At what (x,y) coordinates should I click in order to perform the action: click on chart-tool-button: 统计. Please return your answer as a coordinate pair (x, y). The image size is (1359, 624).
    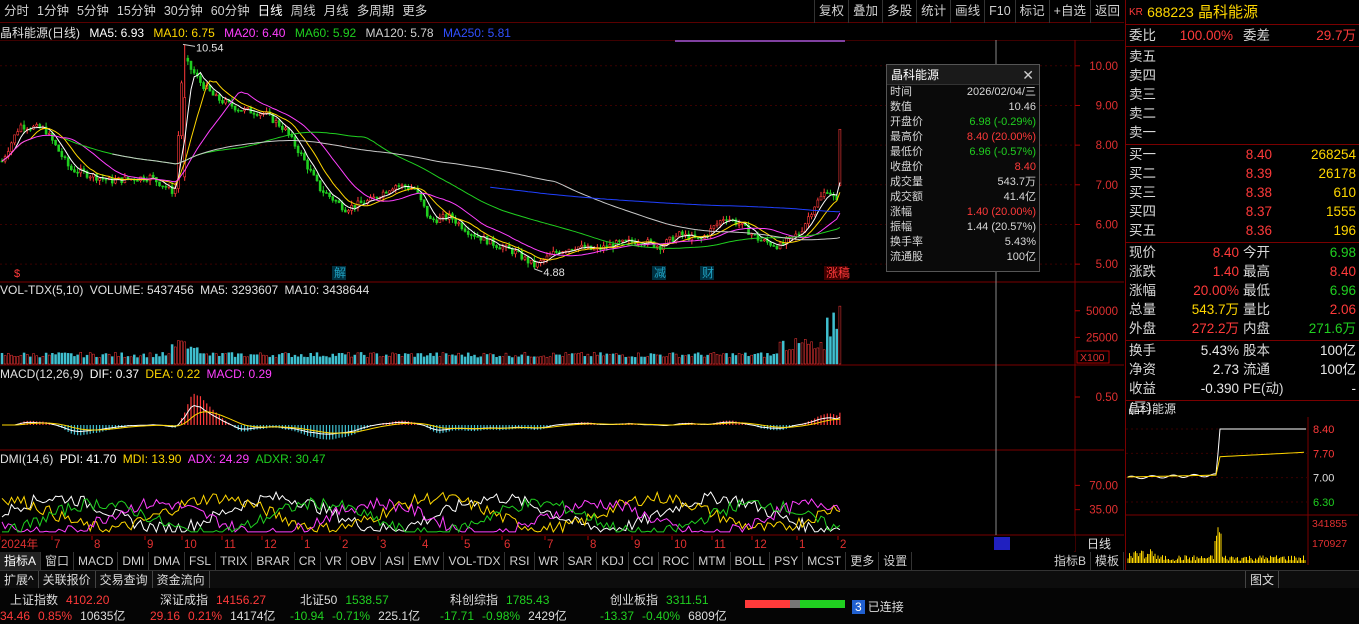
    Looking at the image, I should click on (933, 11).